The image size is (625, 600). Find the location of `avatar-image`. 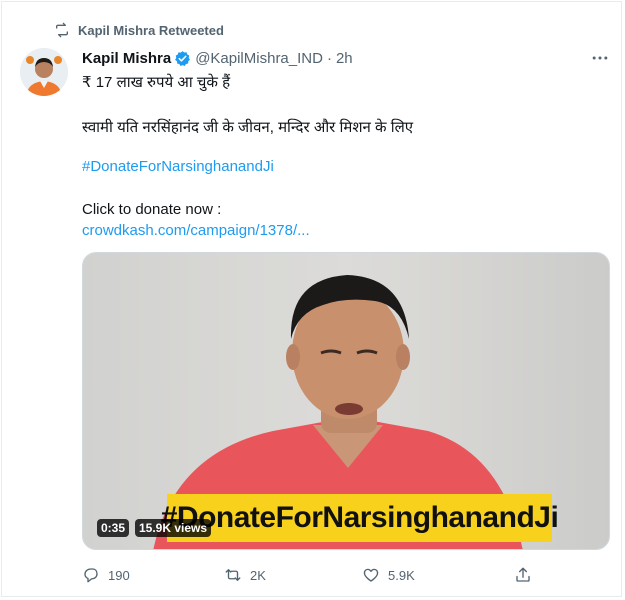

avatar-image is located at coordinates (44, 72).